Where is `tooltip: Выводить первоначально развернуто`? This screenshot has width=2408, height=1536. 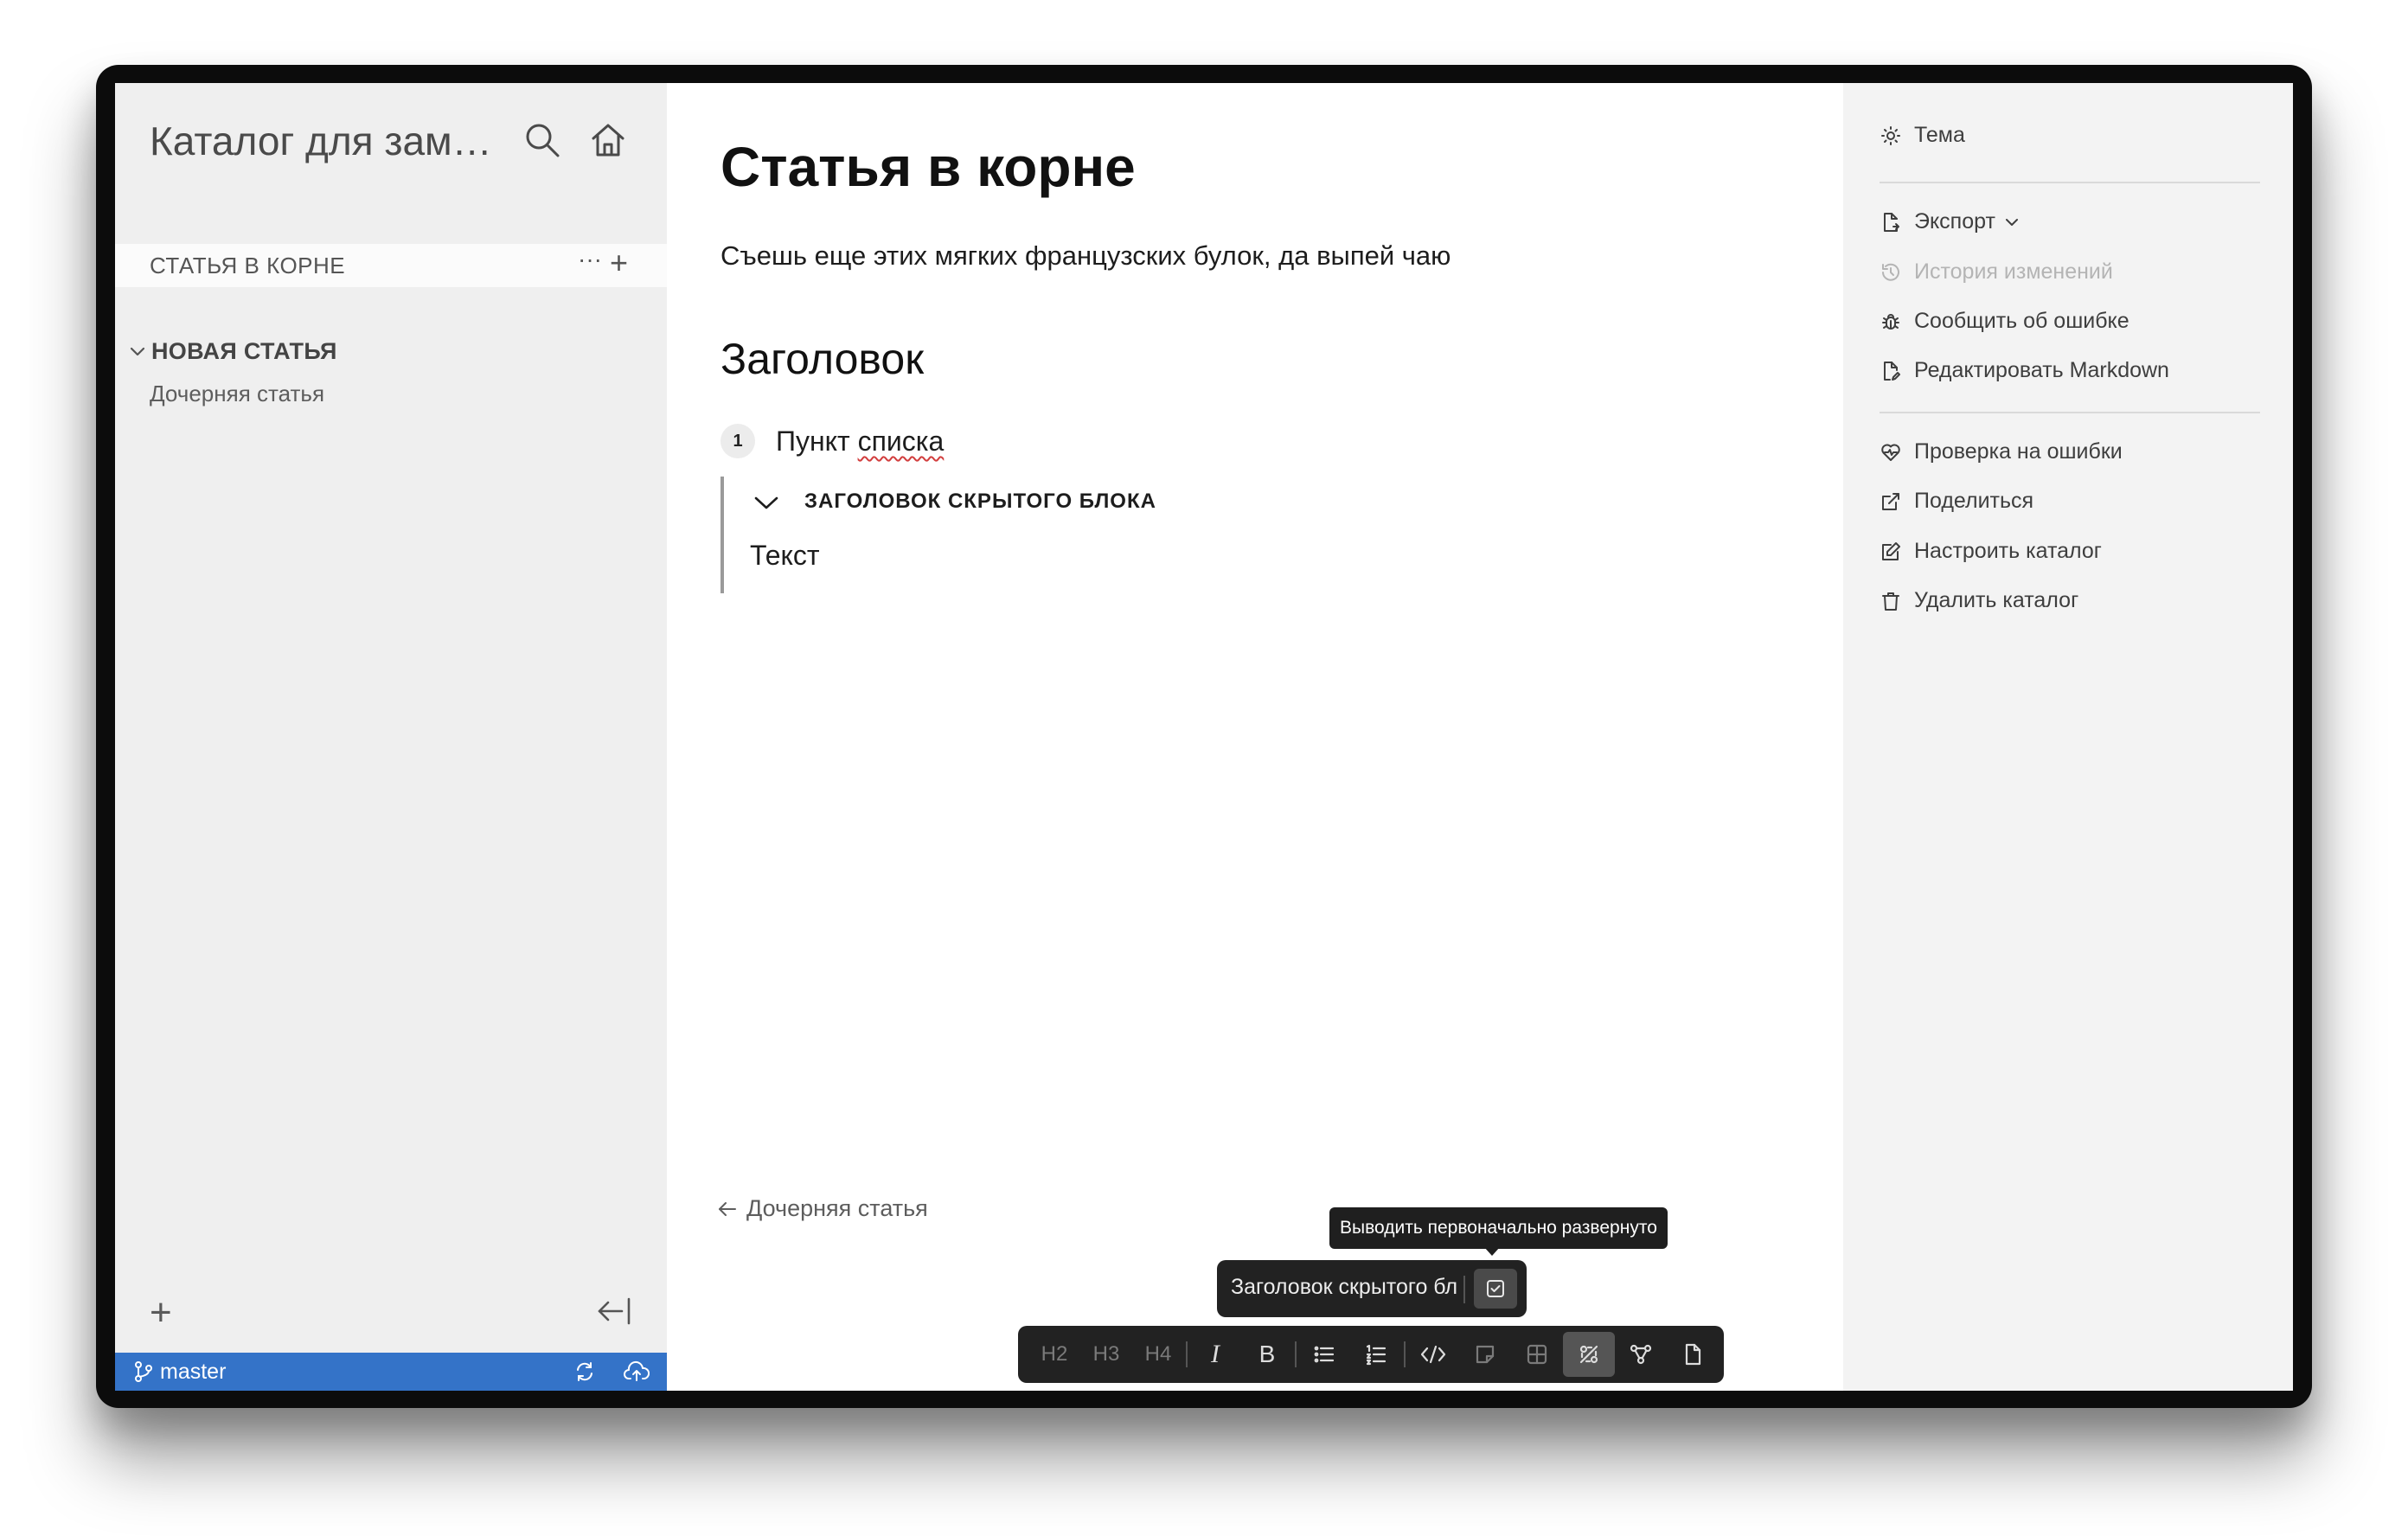
tooltip: Выводить первоначально развернуто is located at coordinates (1498, 1228).